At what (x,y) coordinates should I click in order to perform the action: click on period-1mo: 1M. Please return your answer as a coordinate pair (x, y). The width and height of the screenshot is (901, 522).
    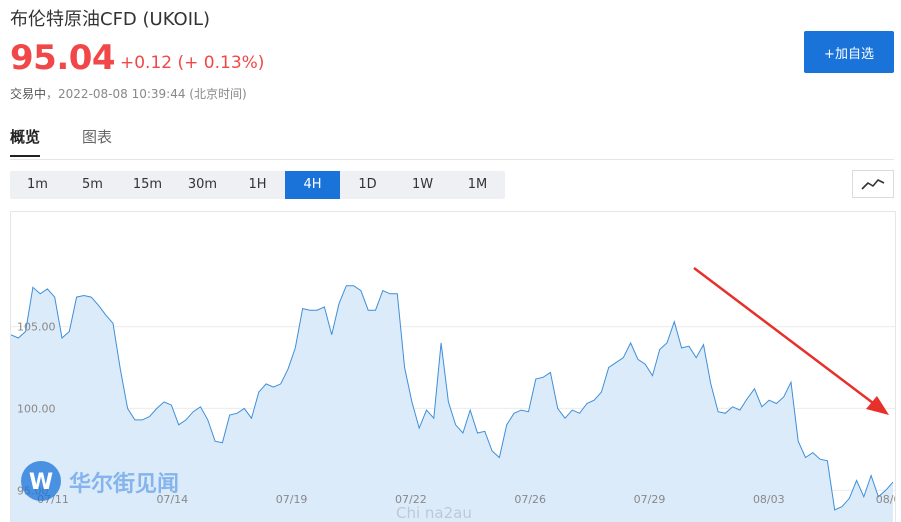
    Looking at the image, I should click on (477, 185).